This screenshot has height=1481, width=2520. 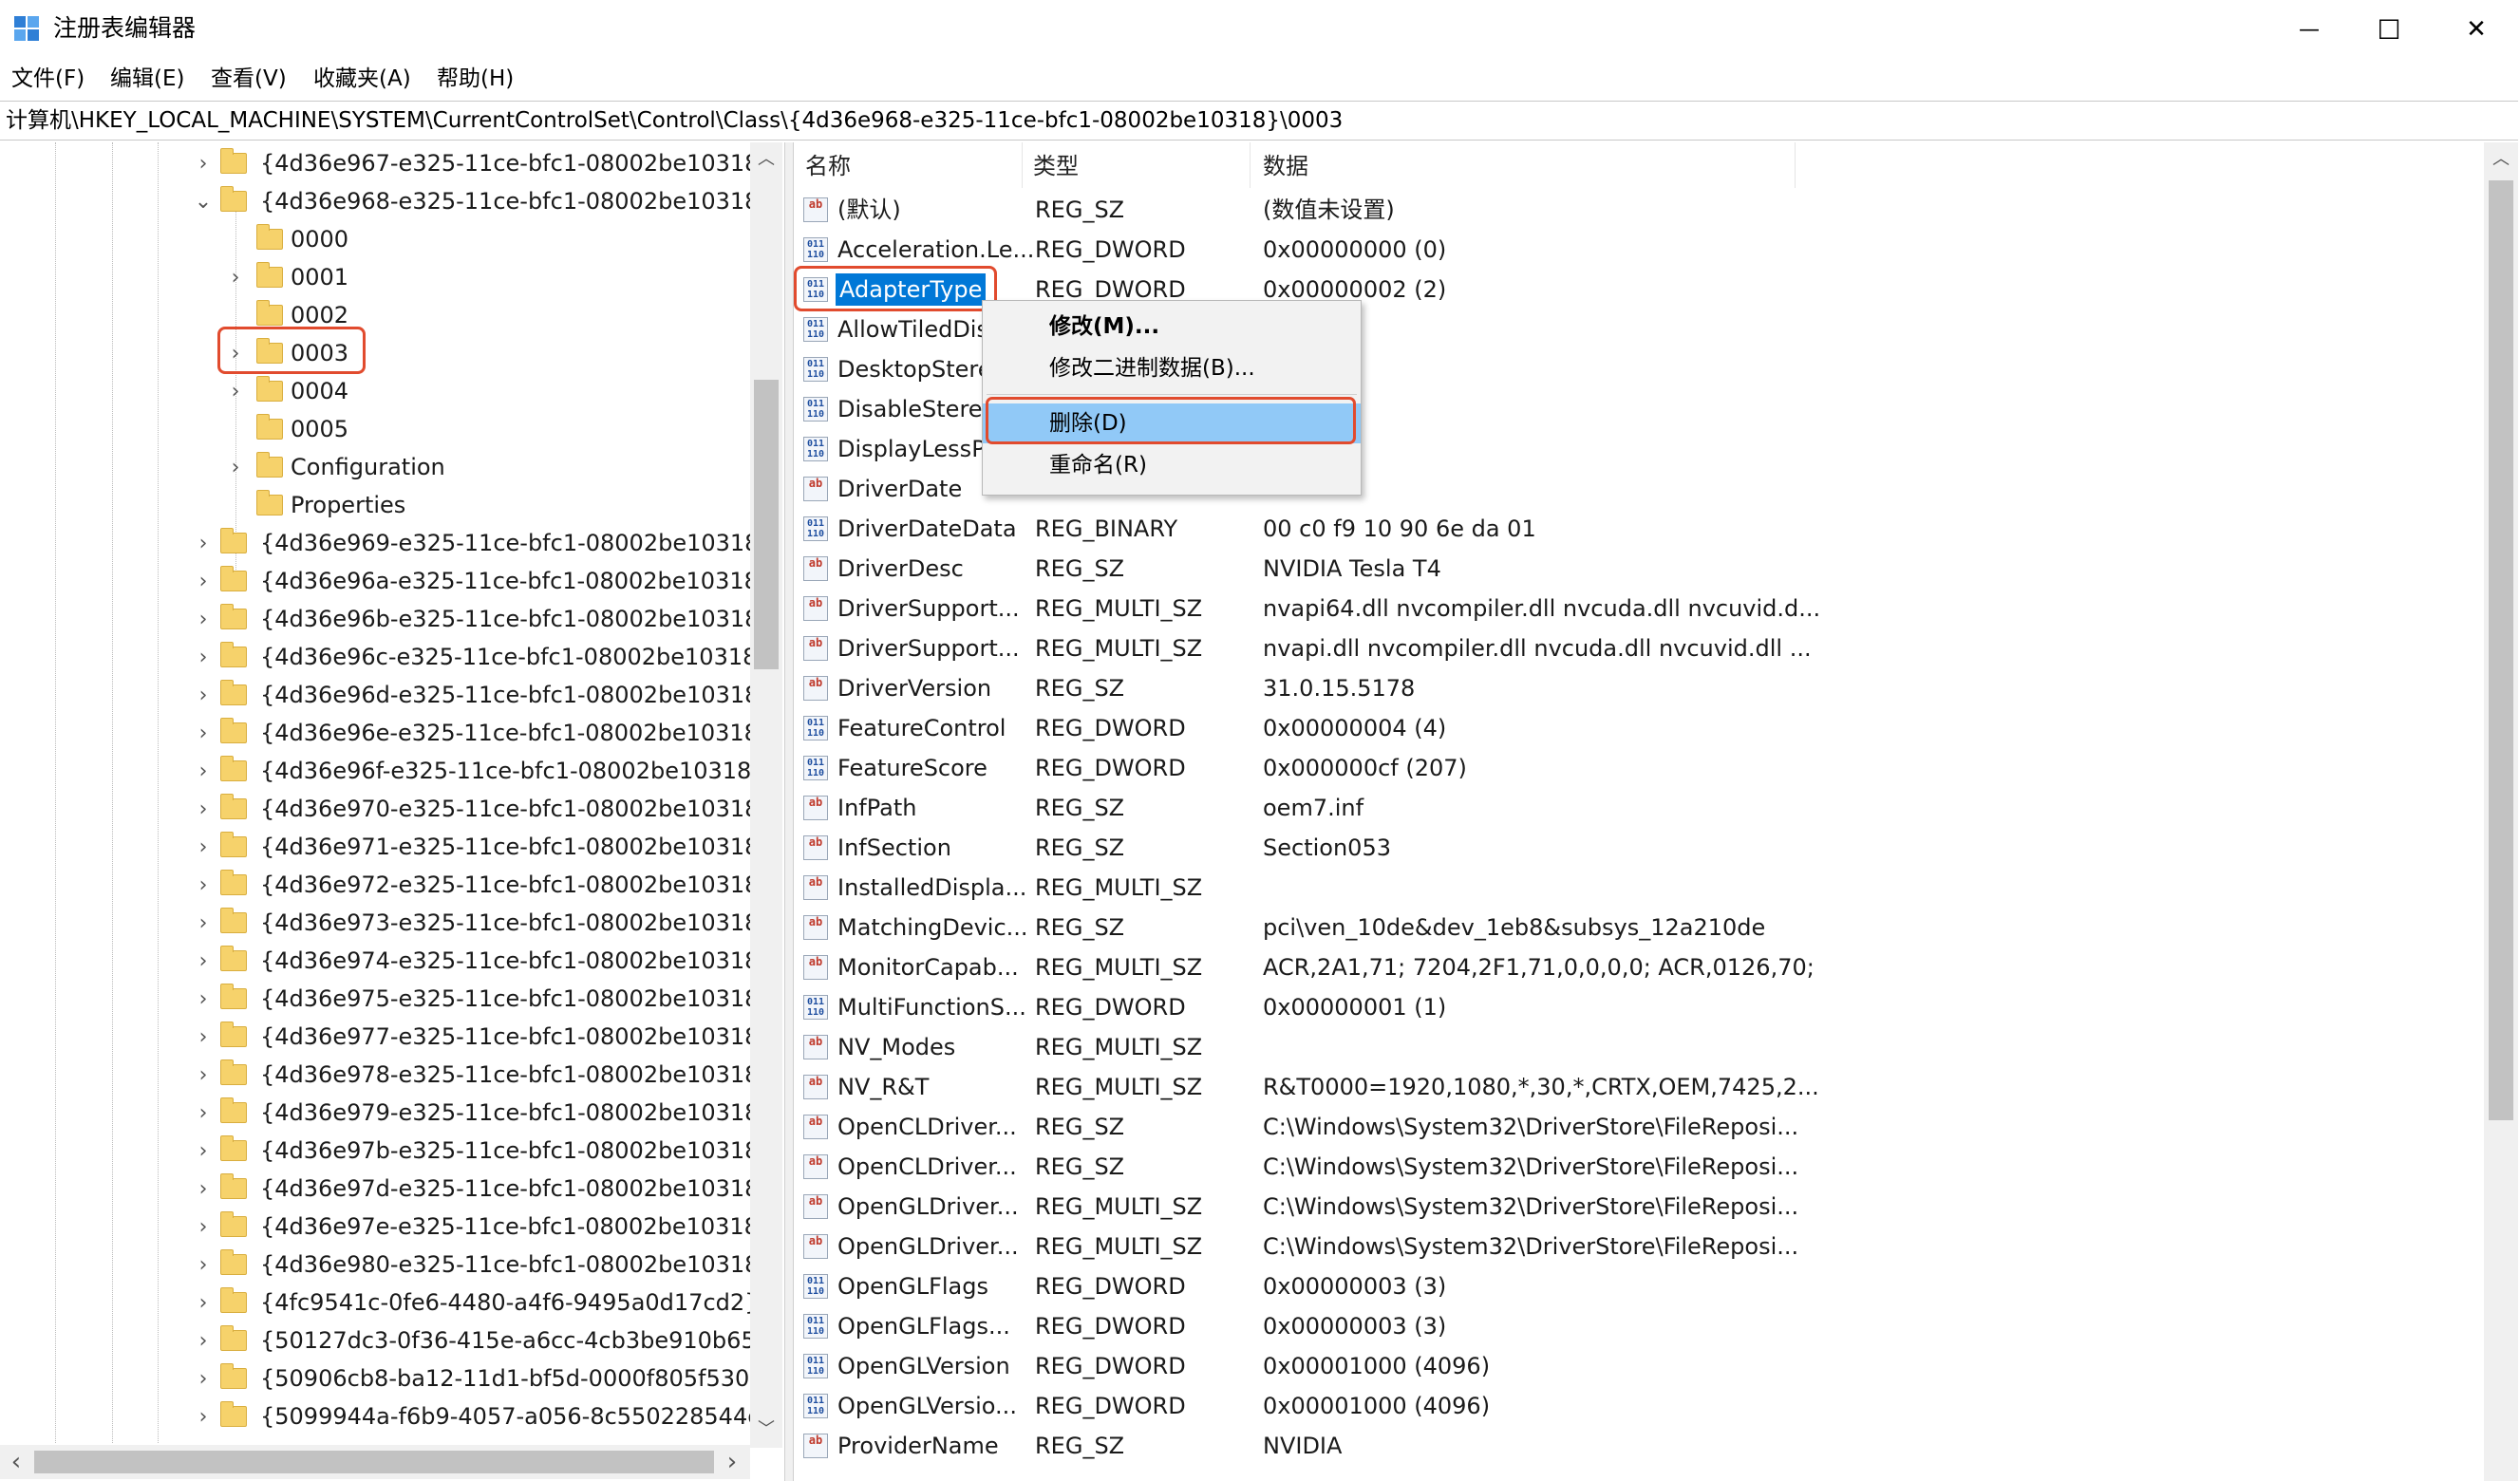 I want to click on tree-node: › 0003, so click(x=375, y=353).